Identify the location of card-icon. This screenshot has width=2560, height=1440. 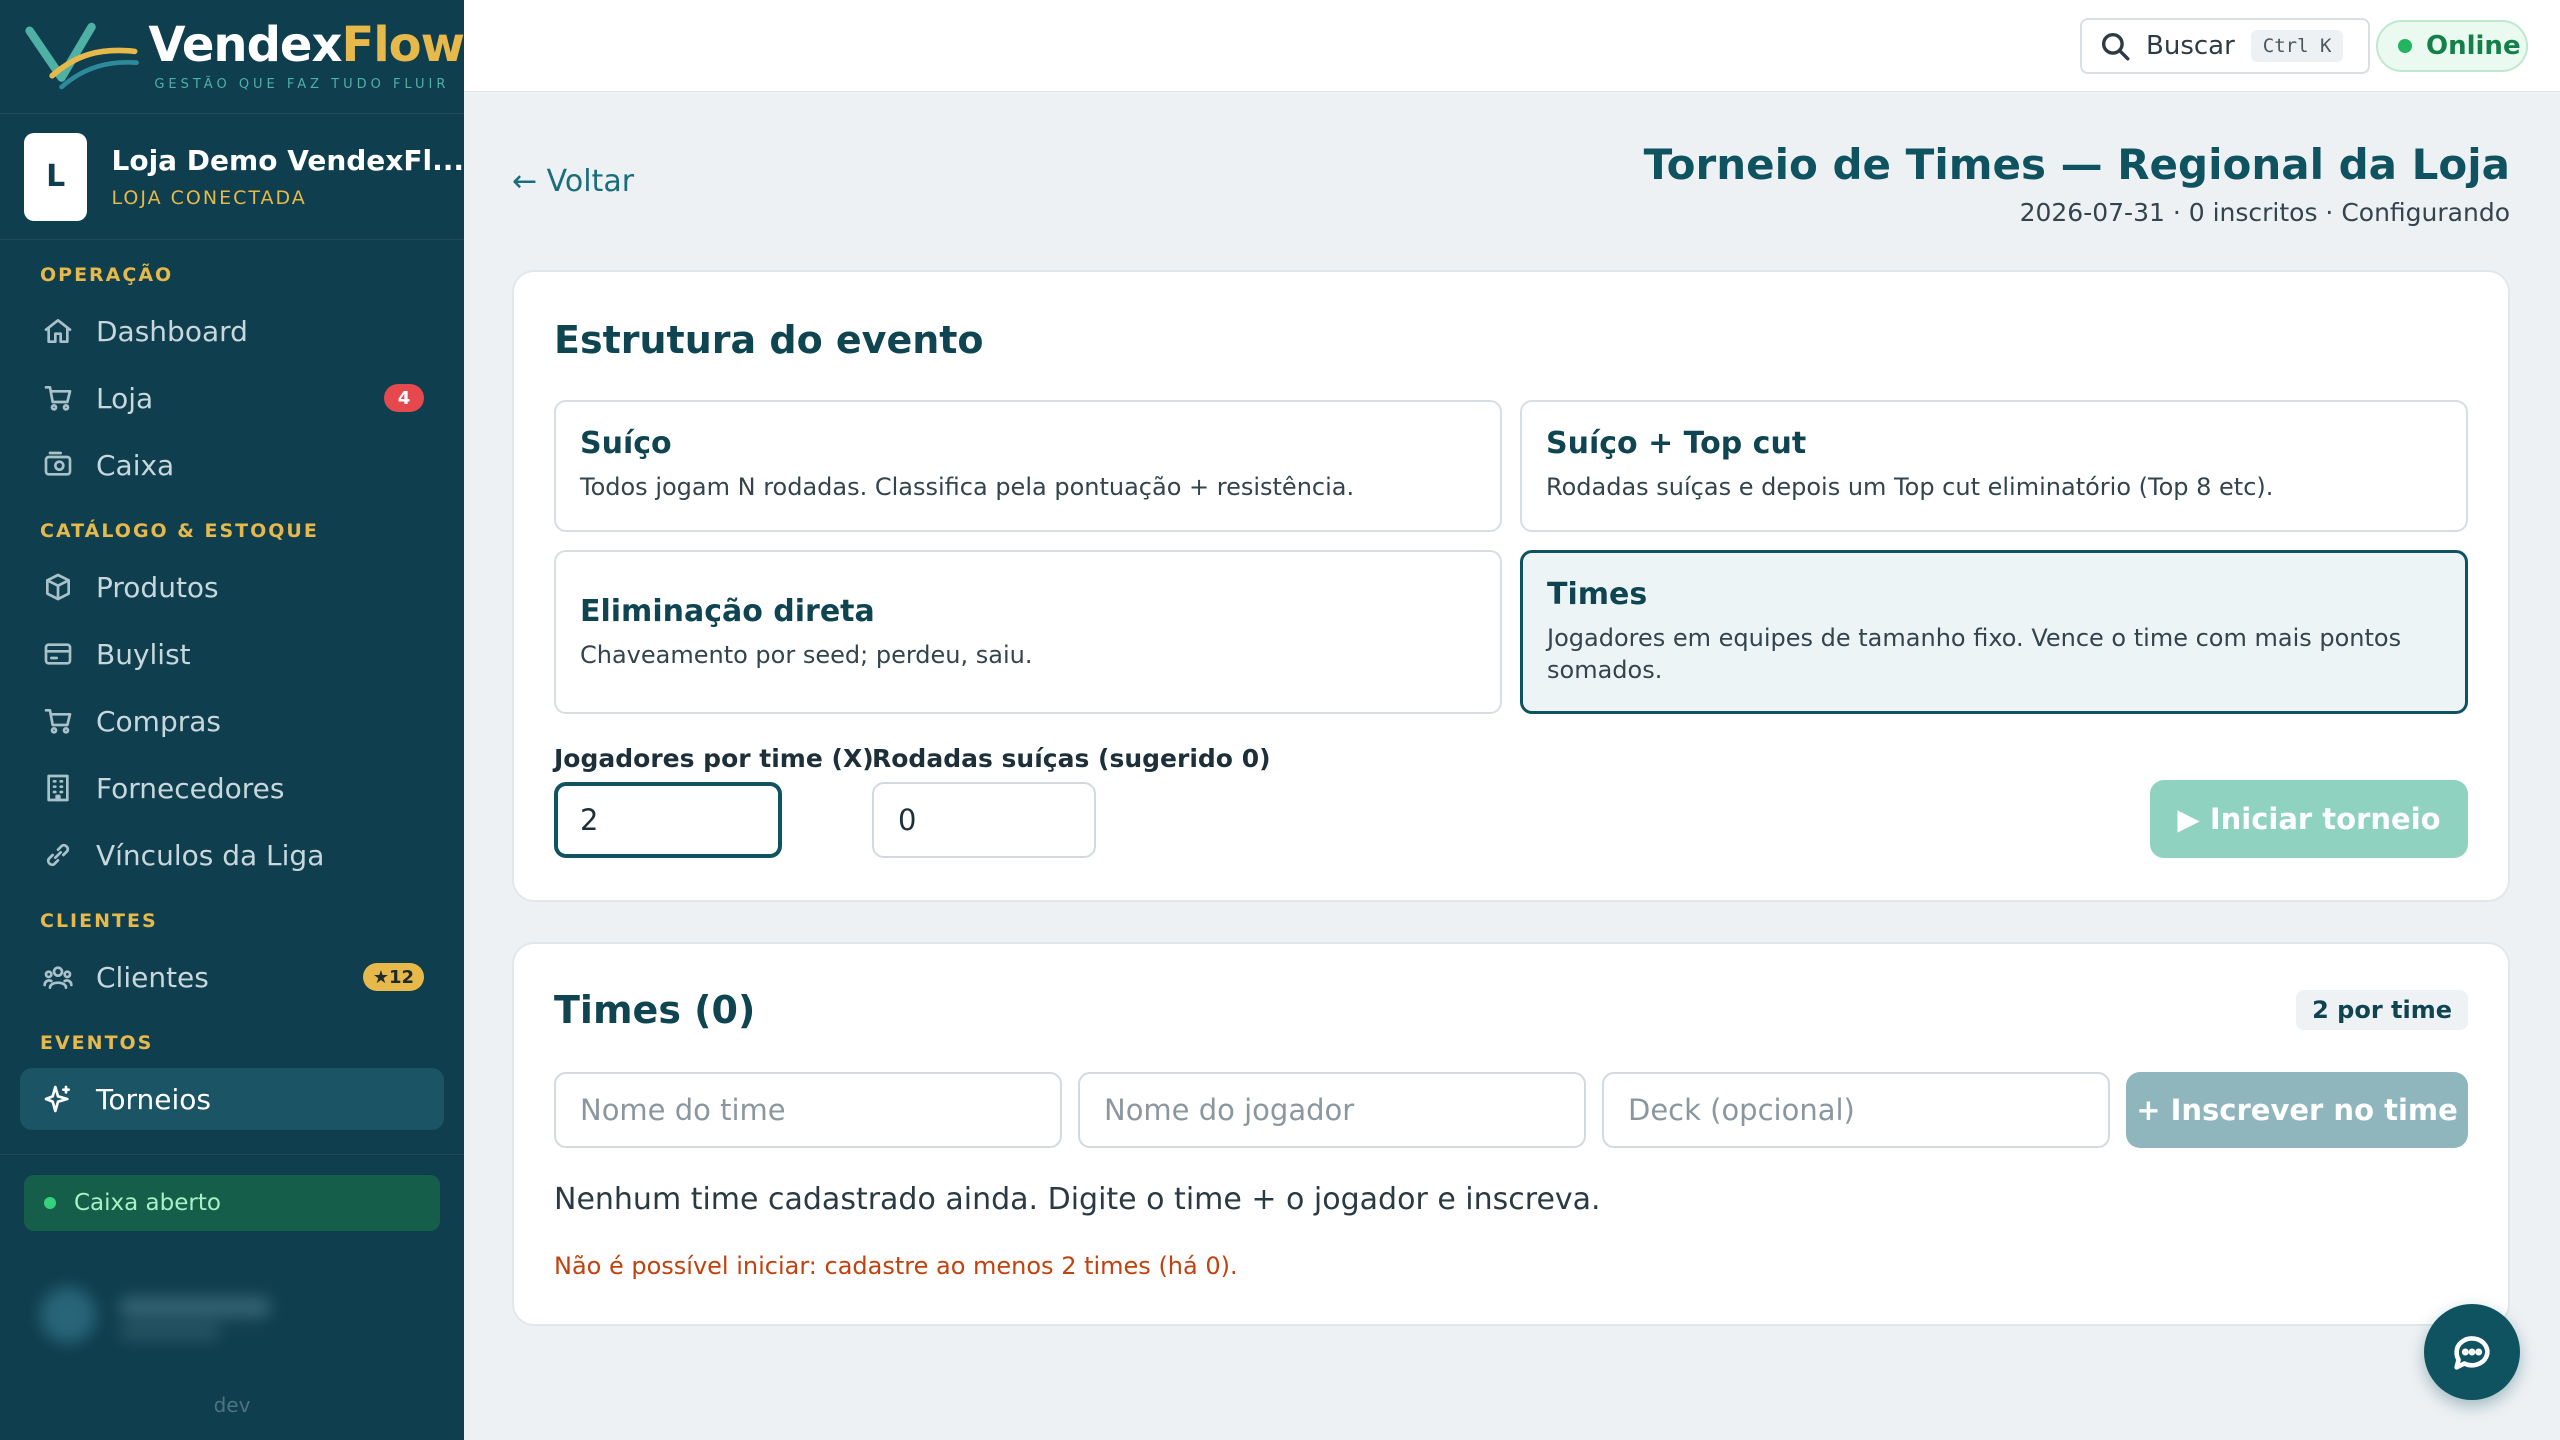
(58, 654).